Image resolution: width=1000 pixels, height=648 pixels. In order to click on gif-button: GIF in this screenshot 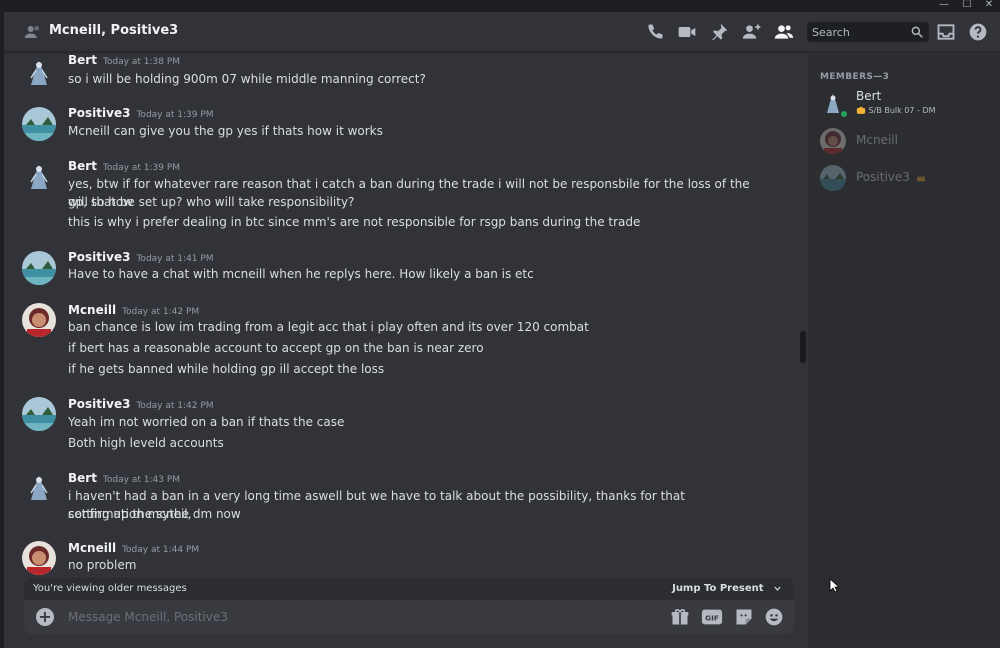, I will do `click(712, 617)`.